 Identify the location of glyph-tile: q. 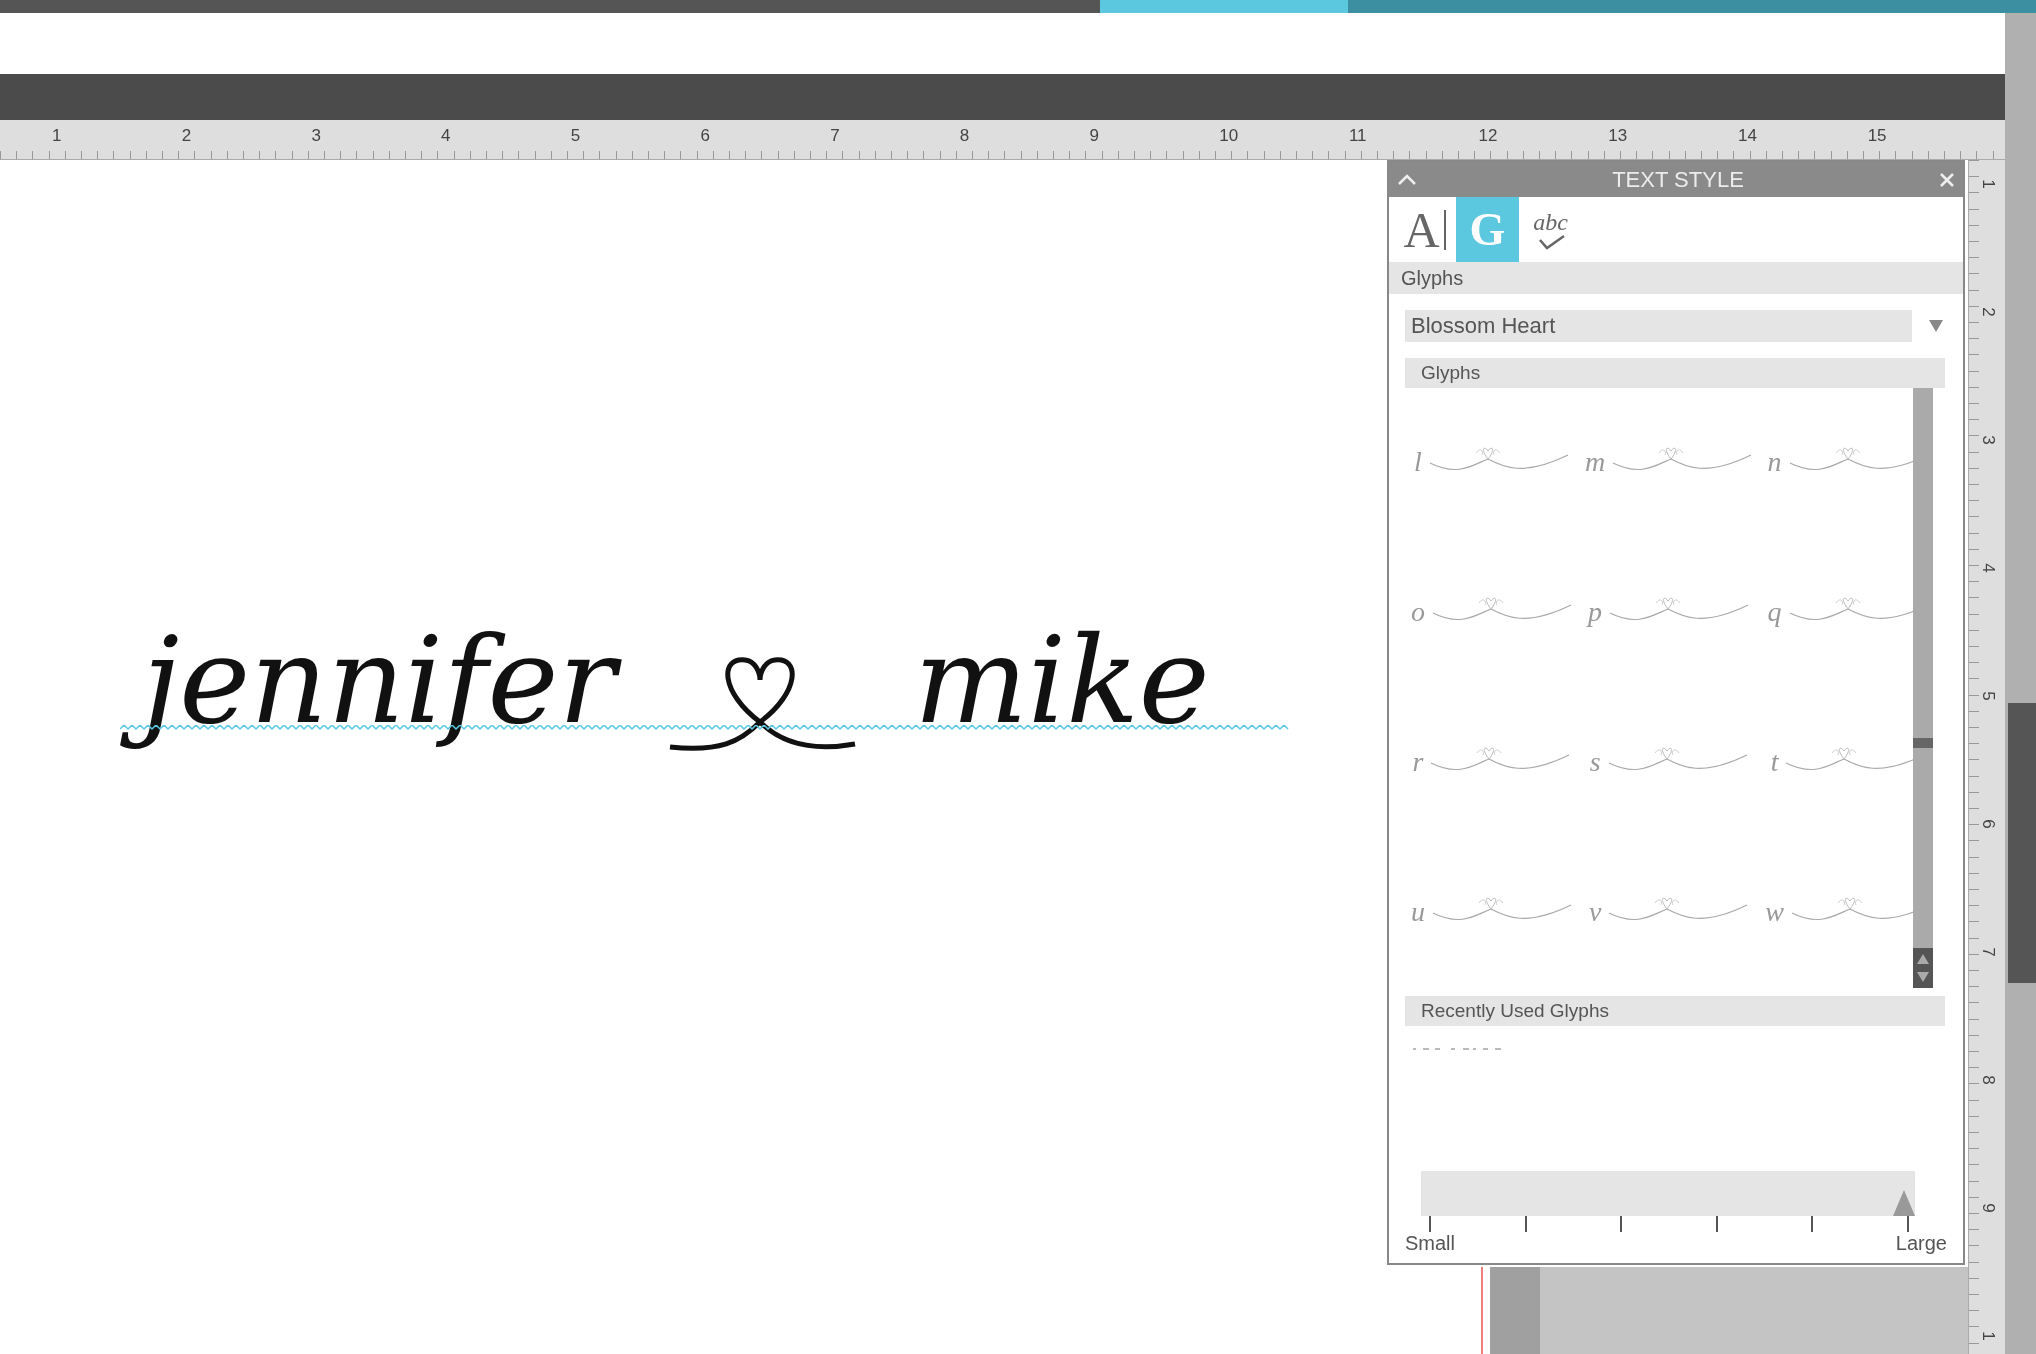
(1848, 612).